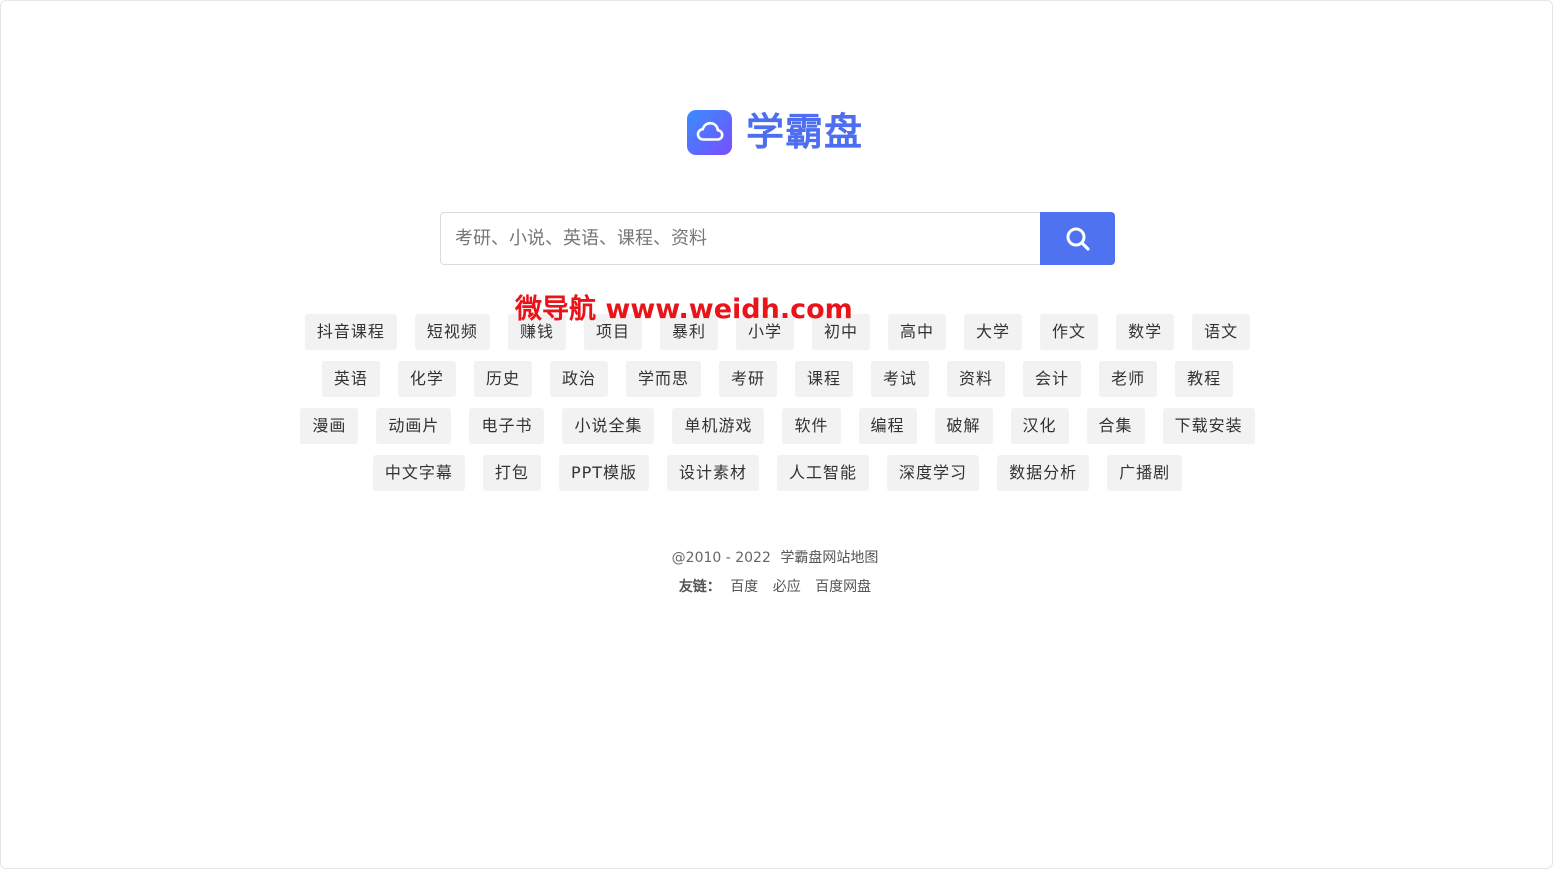 The image size is (1553, 869). I want to click on tag-link: 设计素材, so click(713, 473).